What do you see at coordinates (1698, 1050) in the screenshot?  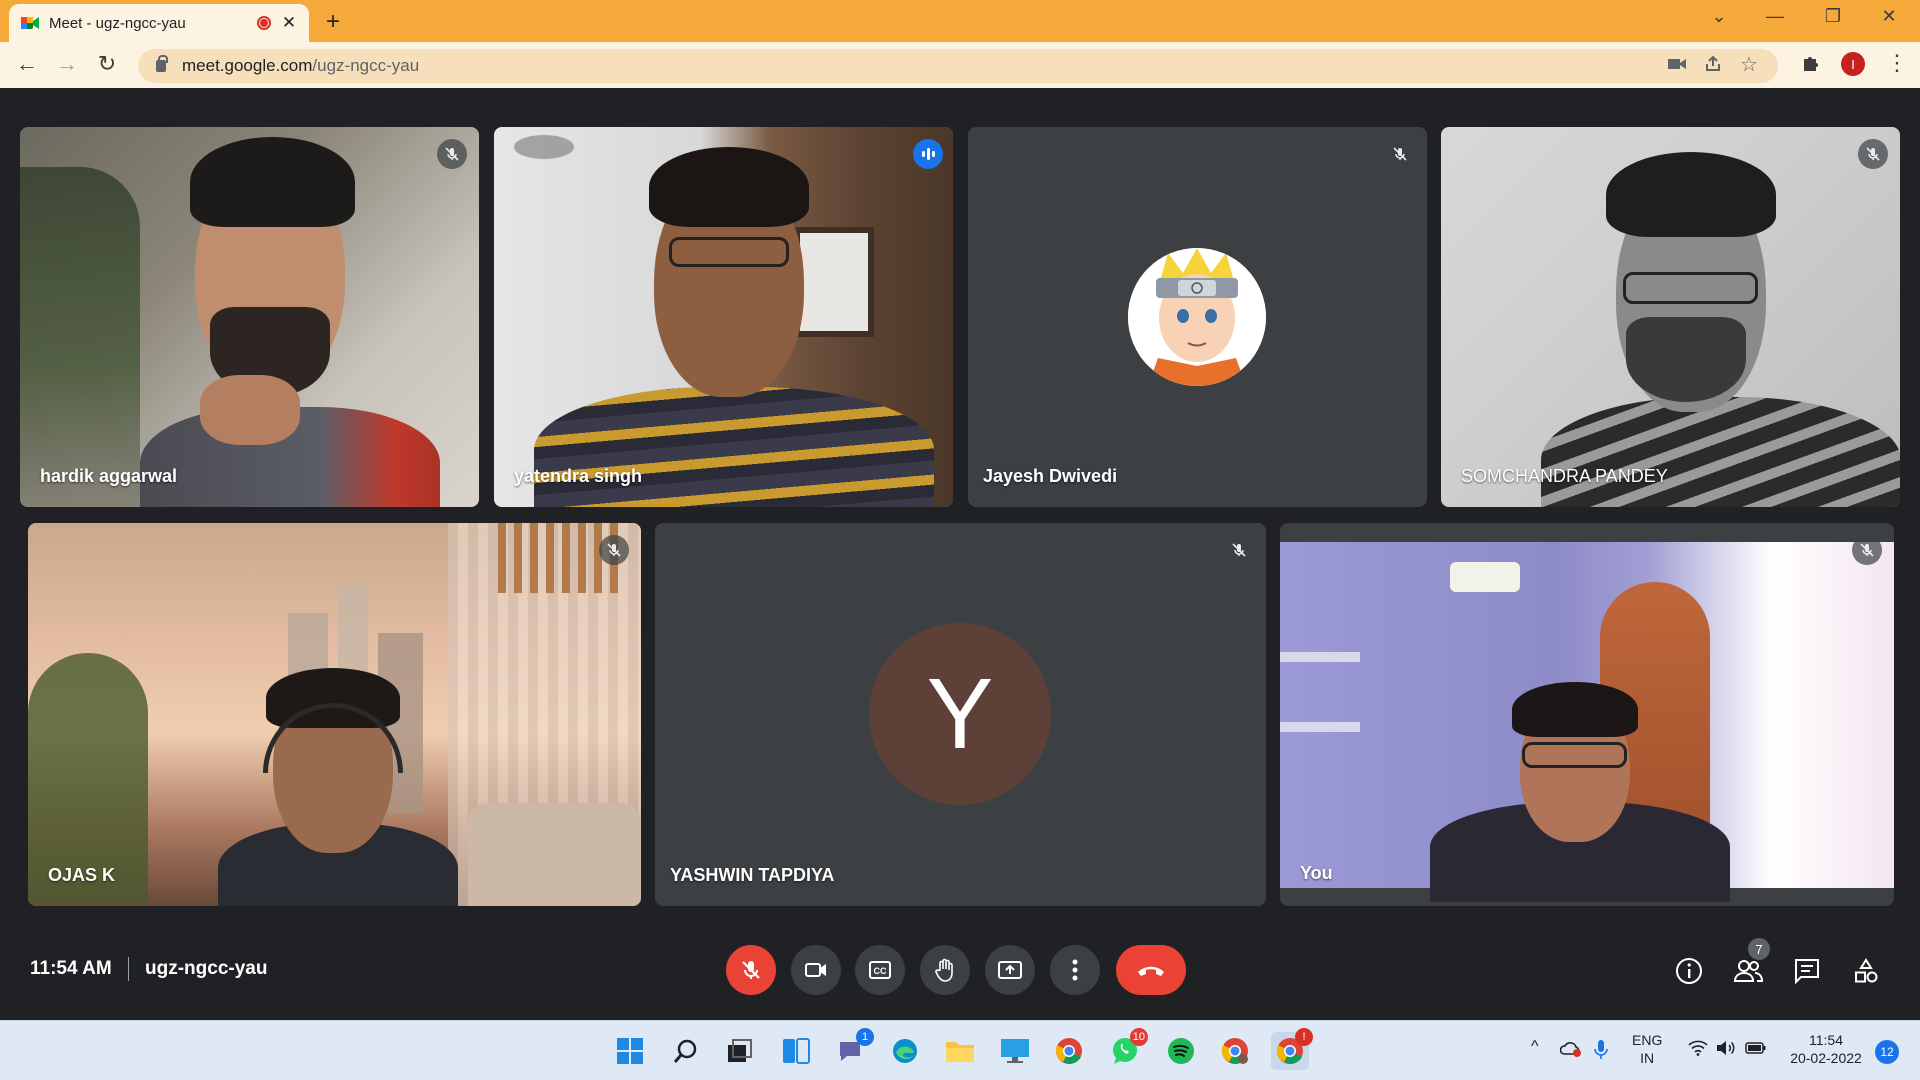 I see `wifi-icon` at bounding box center [1698, 1050].